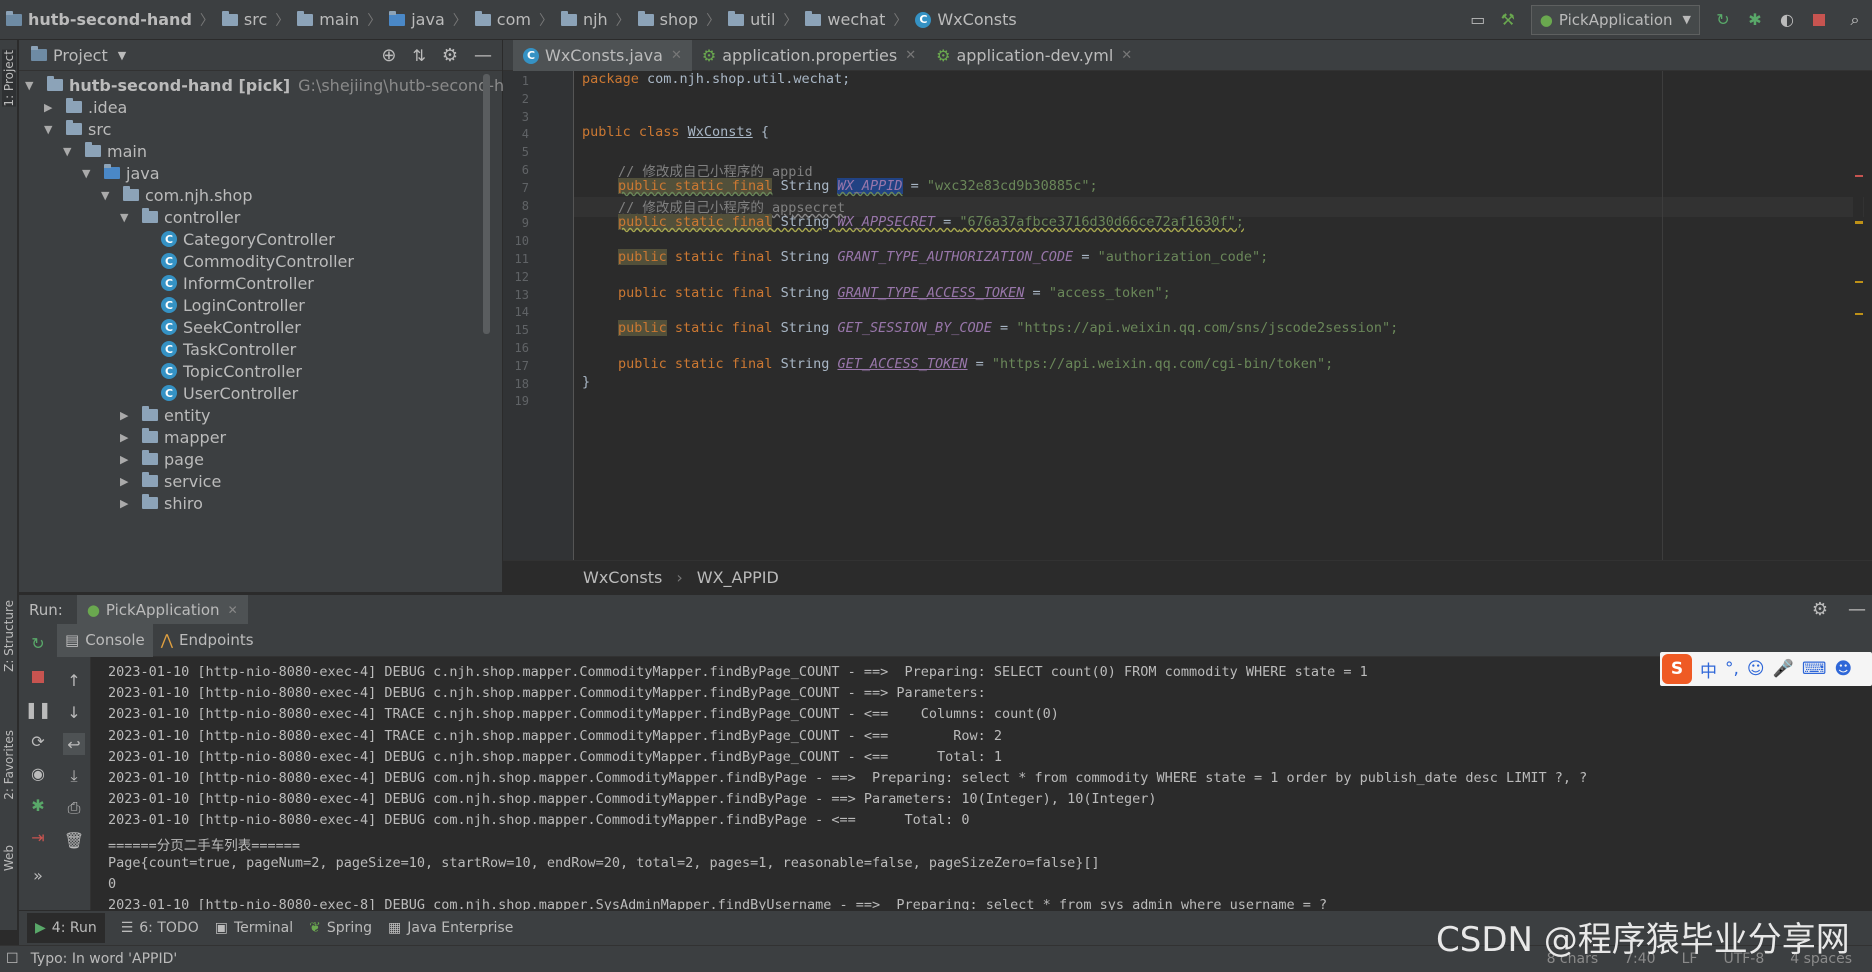  Describe the element at coordinates (966, 19) in the screenshot. I see `breadcrumb-wxconsts: C WxConsts` at that location.